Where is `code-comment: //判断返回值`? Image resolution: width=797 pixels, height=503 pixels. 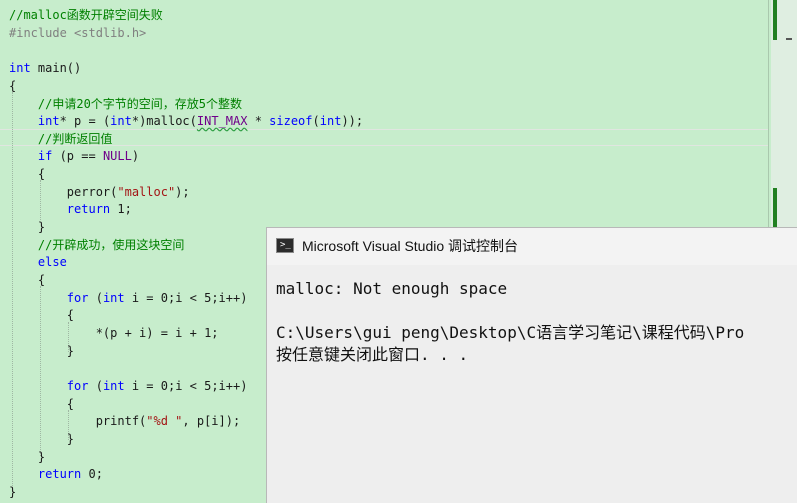
code-comment: //判断返回值 is located at coordinates (61, 139).